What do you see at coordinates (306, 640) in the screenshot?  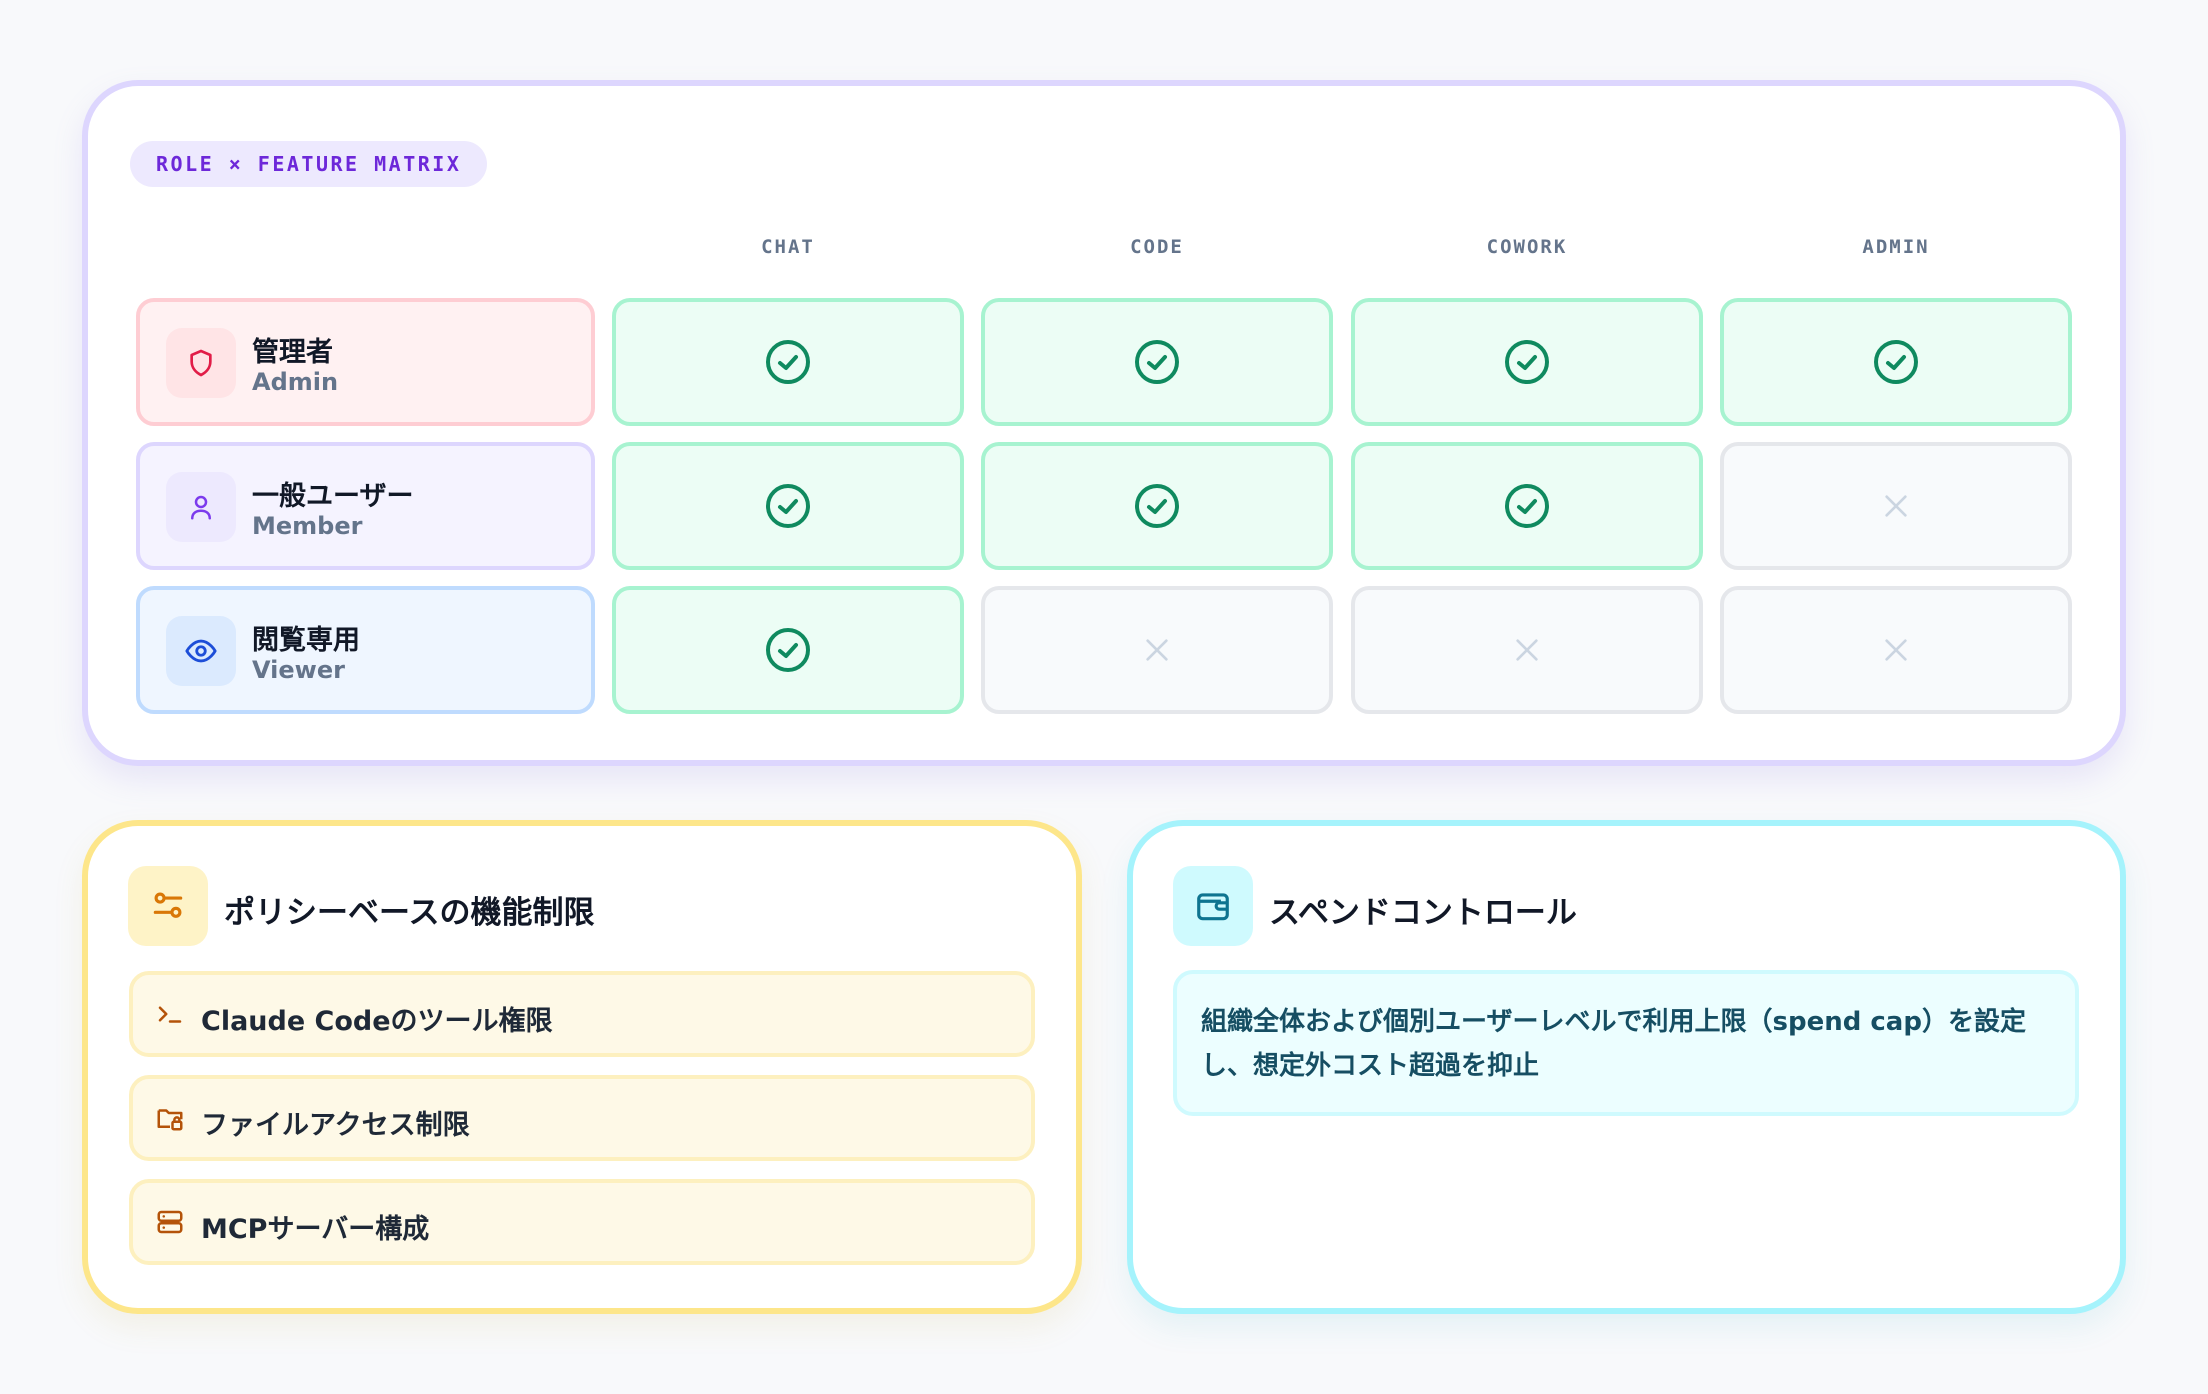 I see `role-name-ja: 閲覧専用` at bounding box center [306, 640].